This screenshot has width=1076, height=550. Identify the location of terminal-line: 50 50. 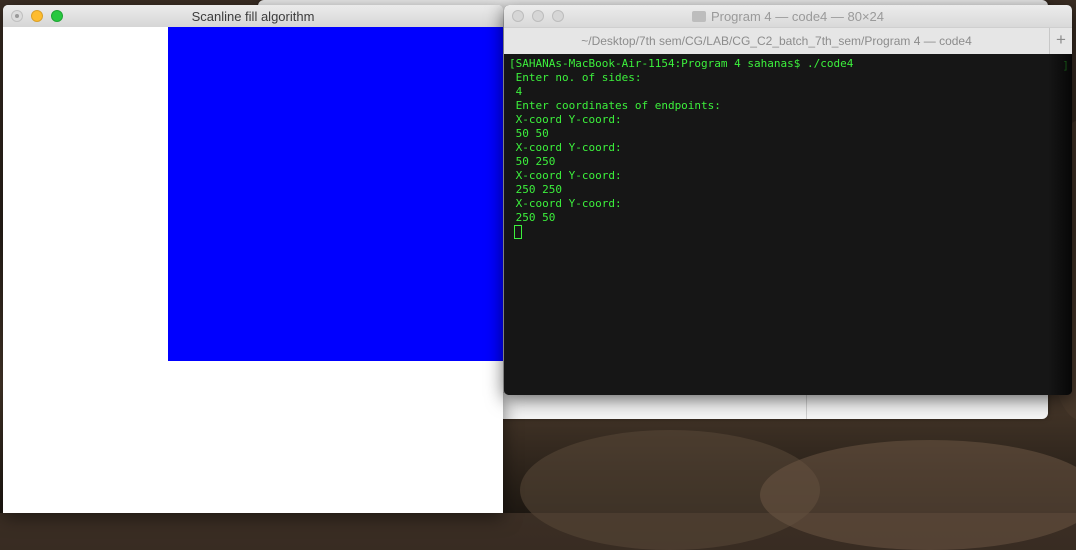
(529, 133).